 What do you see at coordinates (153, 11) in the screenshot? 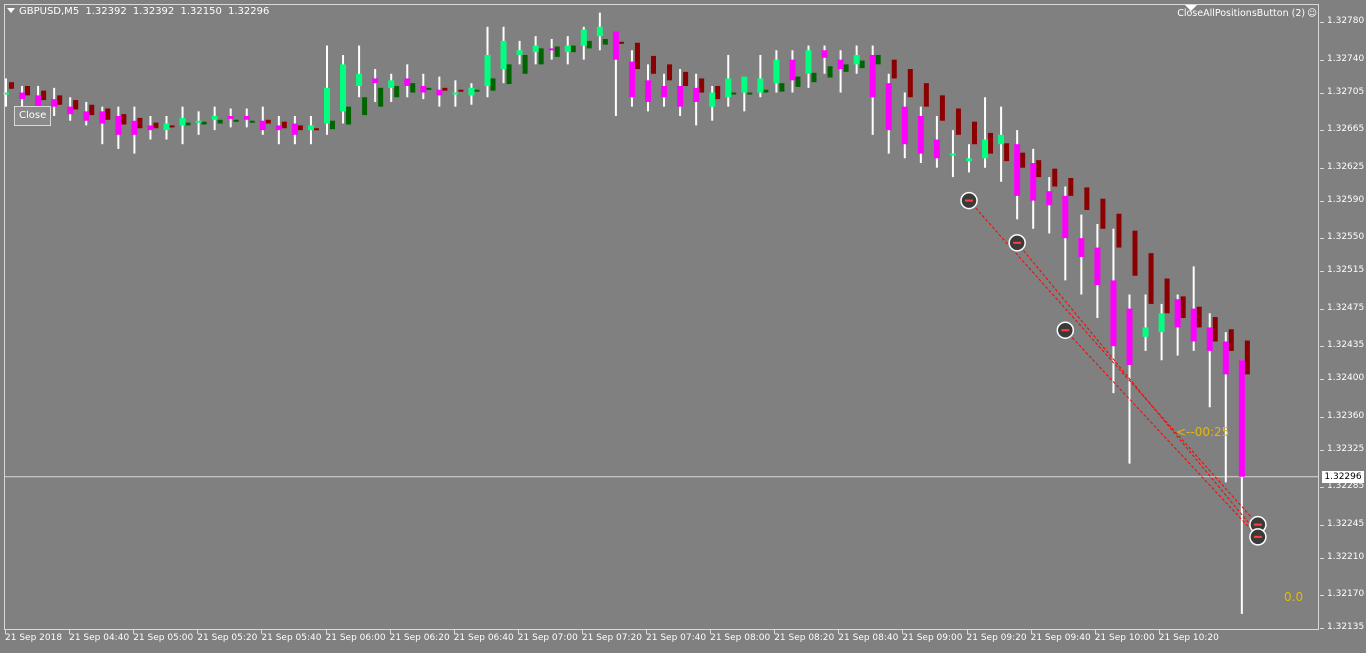
I see `ohlc-high: 1.32392` at bounding box center [153, 11].